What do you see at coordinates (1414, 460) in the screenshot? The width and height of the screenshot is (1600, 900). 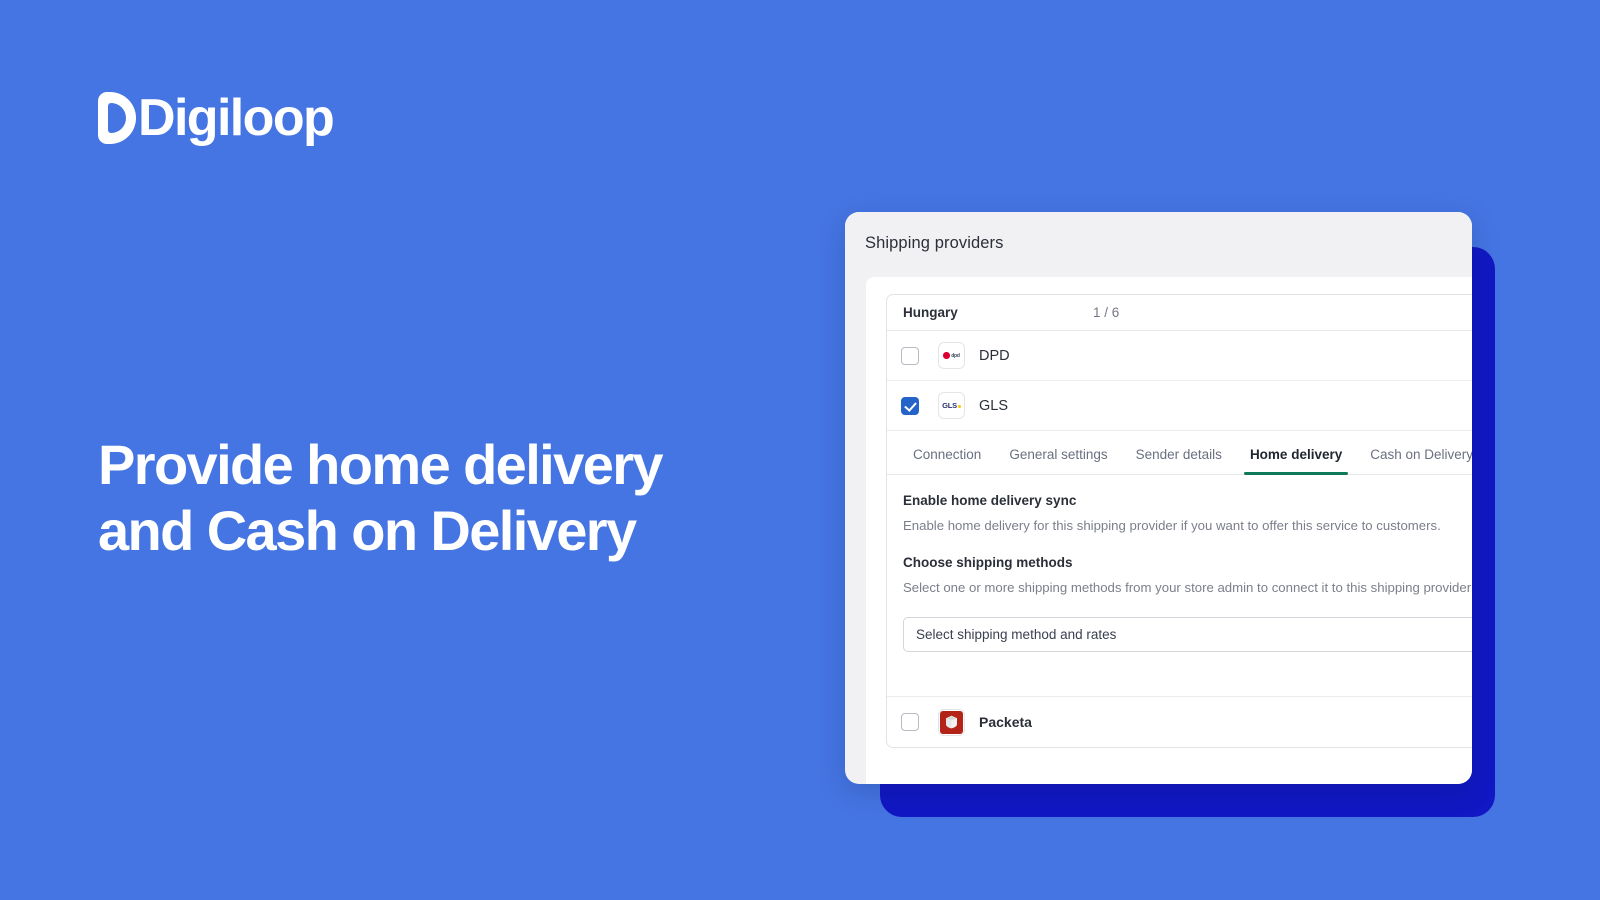 I see `tab-cash-on-delivery: Cash on Delivery` at bounding box center [1414, 460].